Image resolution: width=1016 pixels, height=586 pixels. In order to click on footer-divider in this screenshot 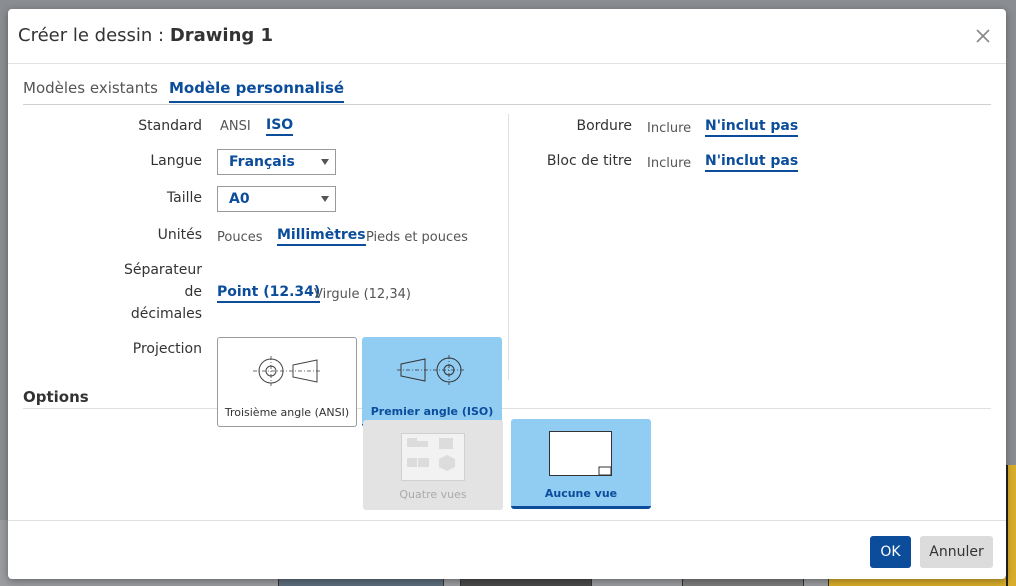, I will do `click(507, 520)`.